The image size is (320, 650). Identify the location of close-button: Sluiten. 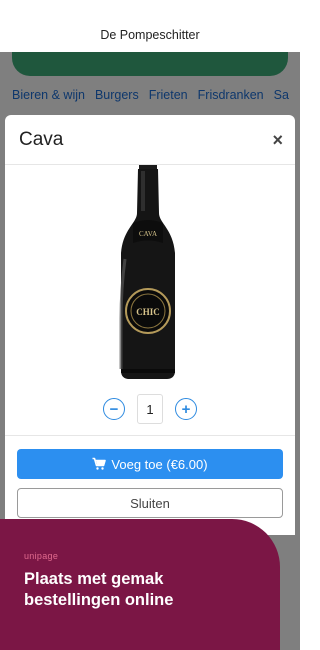
(150, 503).